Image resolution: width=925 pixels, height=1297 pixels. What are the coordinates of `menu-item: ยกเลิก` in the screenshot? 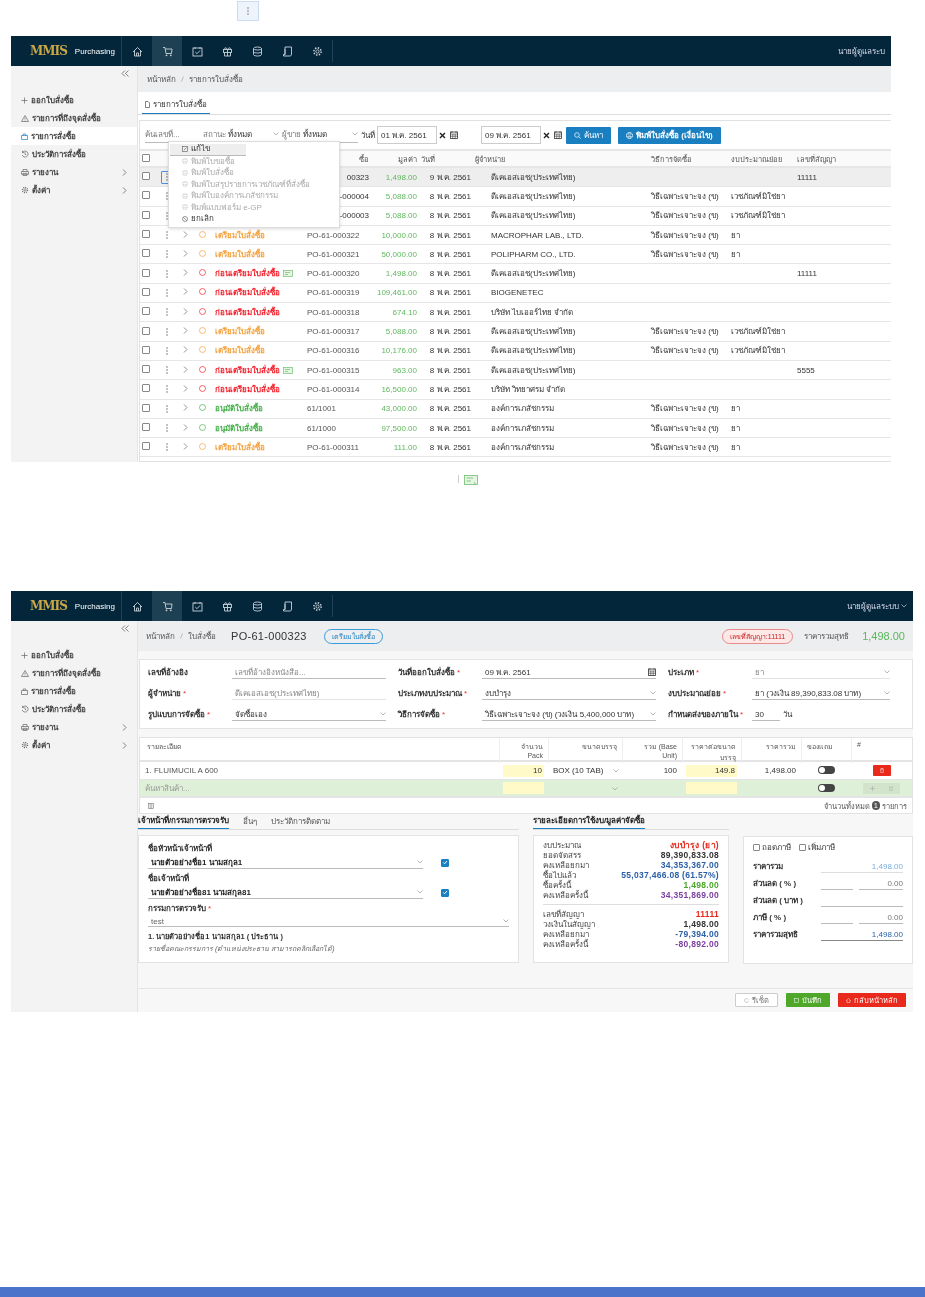 It's located at (254, 219).